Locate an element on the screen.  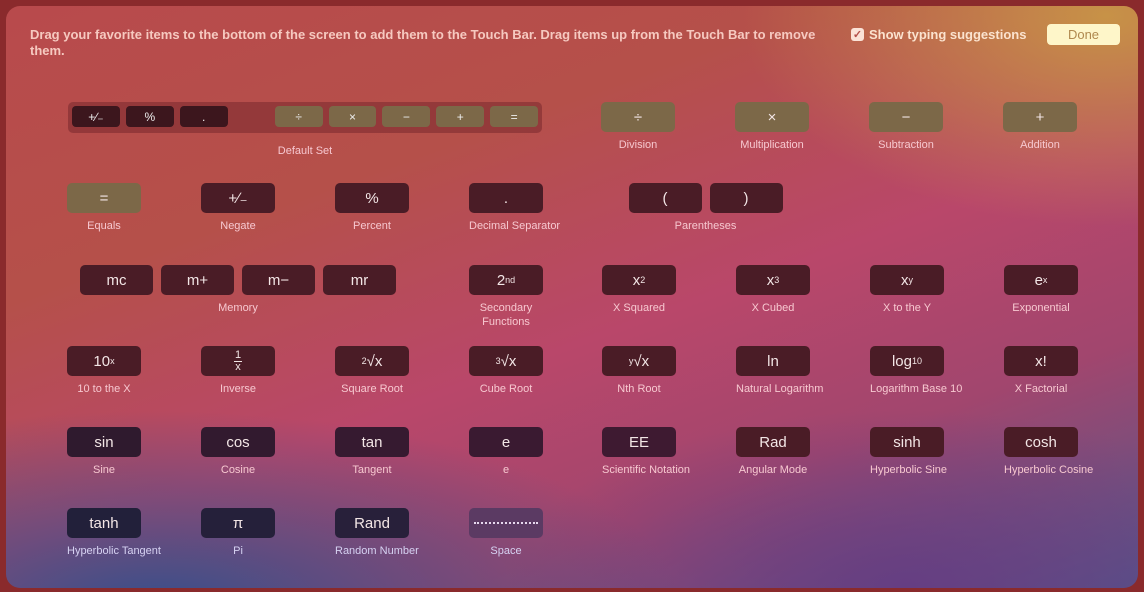
parentheses-item: ( ) Parentheses is located at coordinates (705, 208).